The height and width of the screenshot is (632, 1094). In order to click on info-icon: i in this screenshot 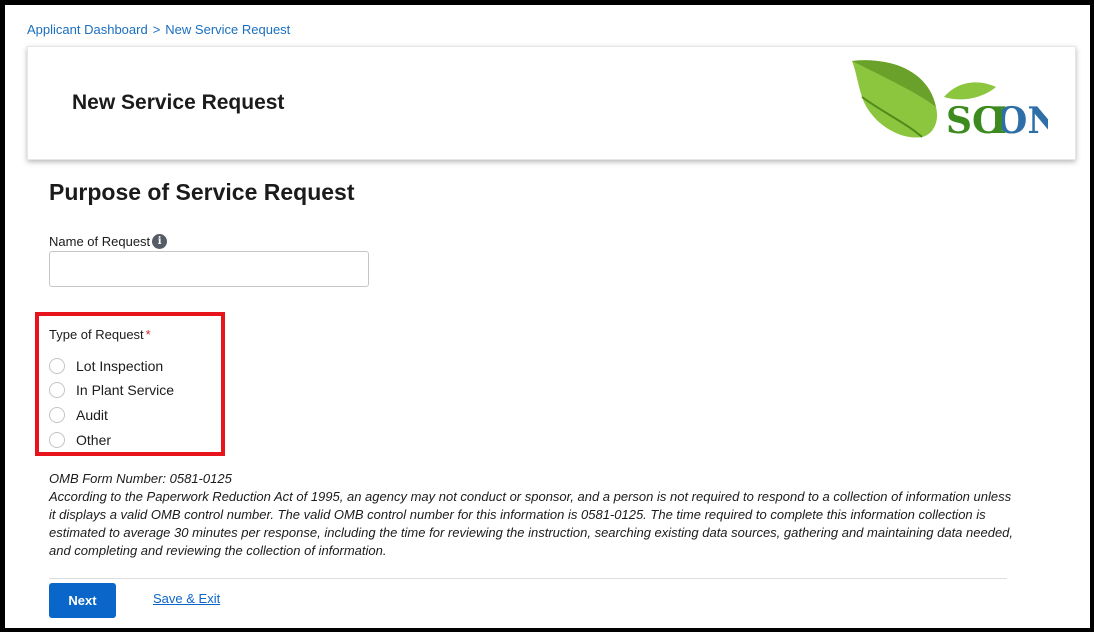, I will do `click(160, 241)`.